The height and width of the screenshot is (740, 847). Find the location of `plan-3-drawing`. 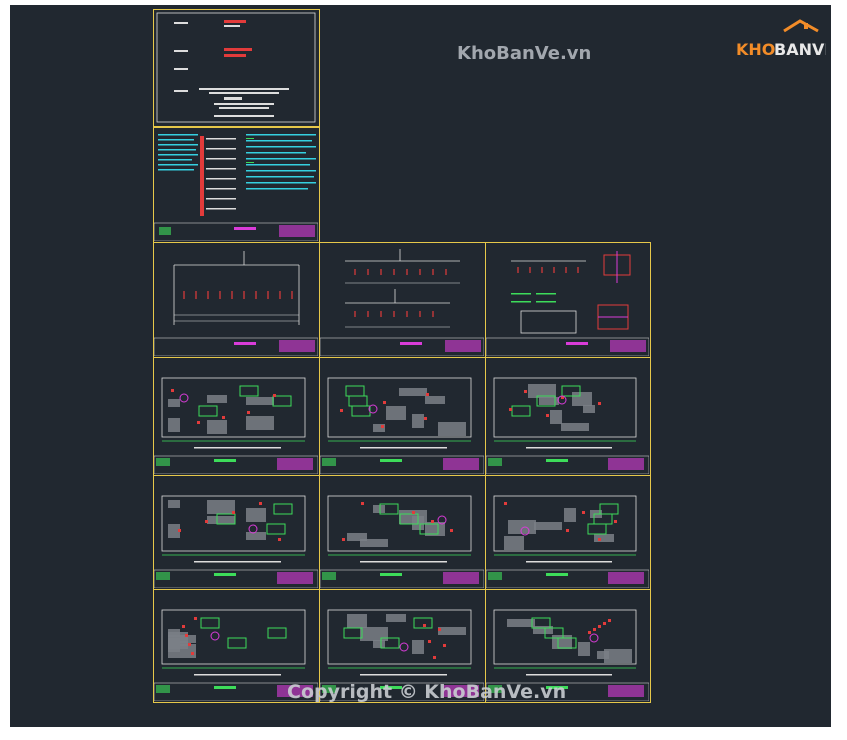

plan-3-drawing is located at coordinates (567, 426).